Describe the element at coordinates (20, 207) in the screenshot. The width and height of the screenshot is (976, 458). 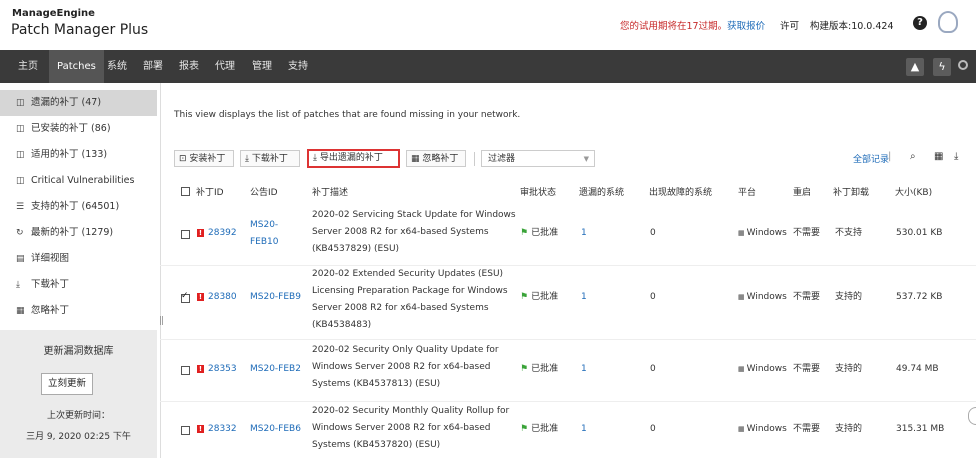
I see `supported-patches-icon: ☰` at that location.